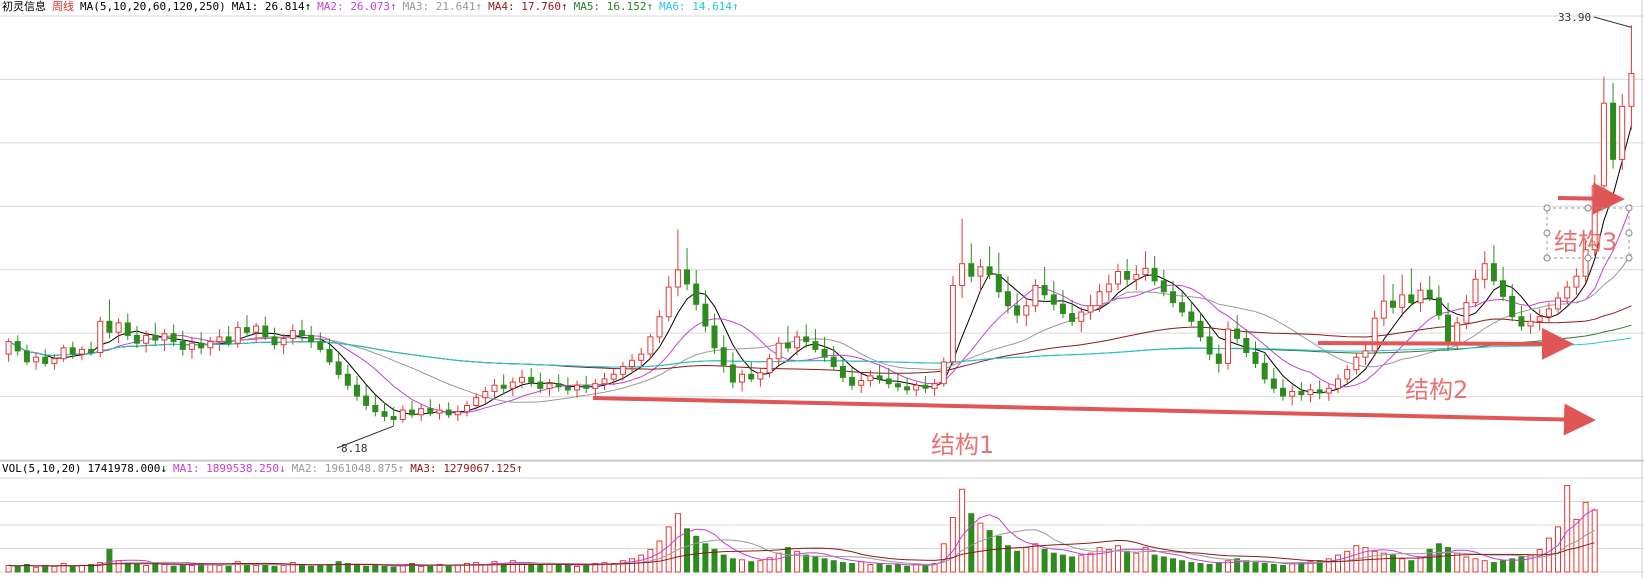 The image size is (1644, 578). Describe the element at coordinates (127, 468) in the screenshot. I see `vol-value: 1741978.000↓` at that location.